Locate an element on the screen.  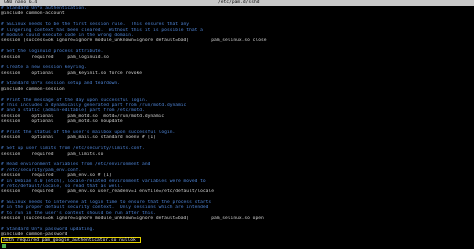
file-name: /etc/pam.d/sshd is located at coordinates (239, 2).